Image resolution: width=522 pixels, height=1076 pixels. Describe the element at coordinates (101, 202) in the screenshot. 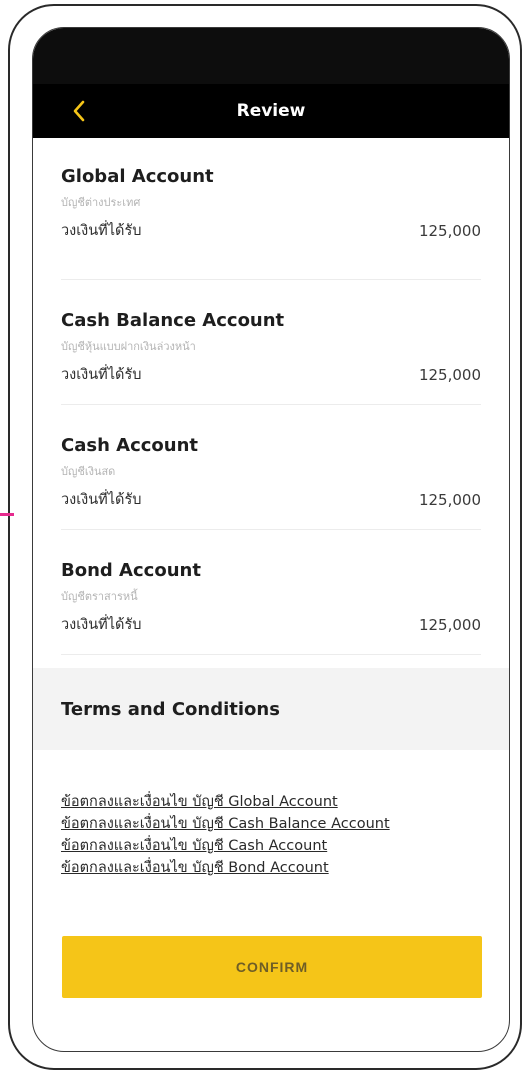

I see `account-subtitle: บัญชีต่างประเทศ` at that location.